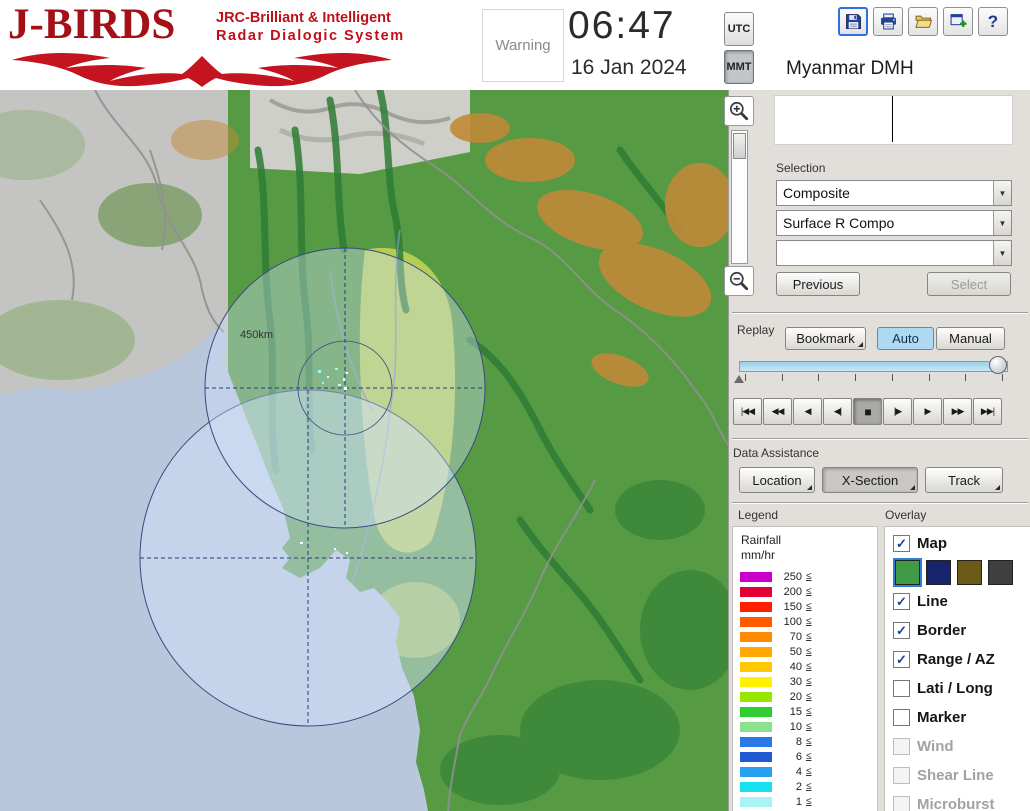 The height and width of the screenshot is (811, 1030). Describe the element at coordinates (739, 281) in the screenshot. I see `zoom-out-button` at that location.